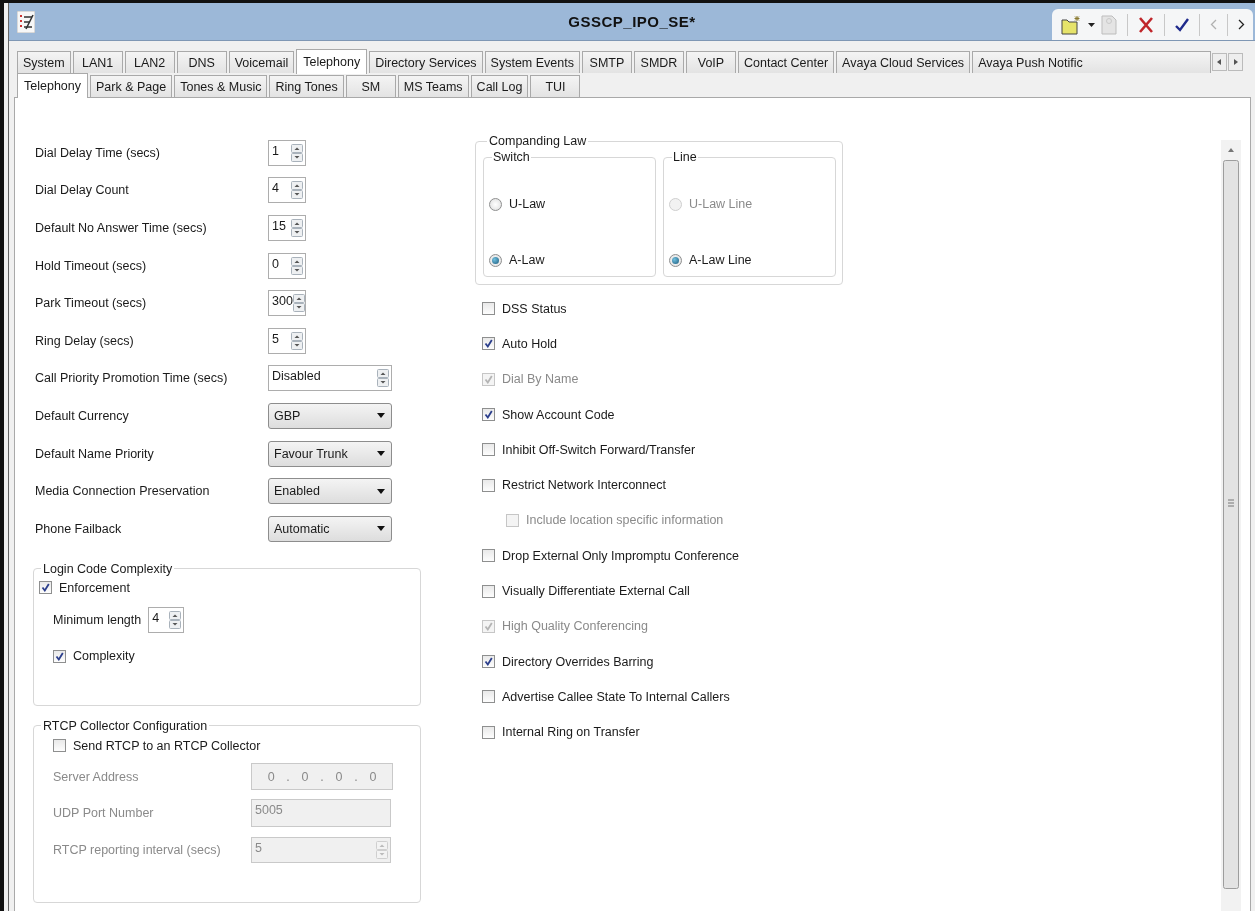 The image size is (1255, 911). I want to click on checkbox-label: High Quality Conferencing, so click(575, 626).